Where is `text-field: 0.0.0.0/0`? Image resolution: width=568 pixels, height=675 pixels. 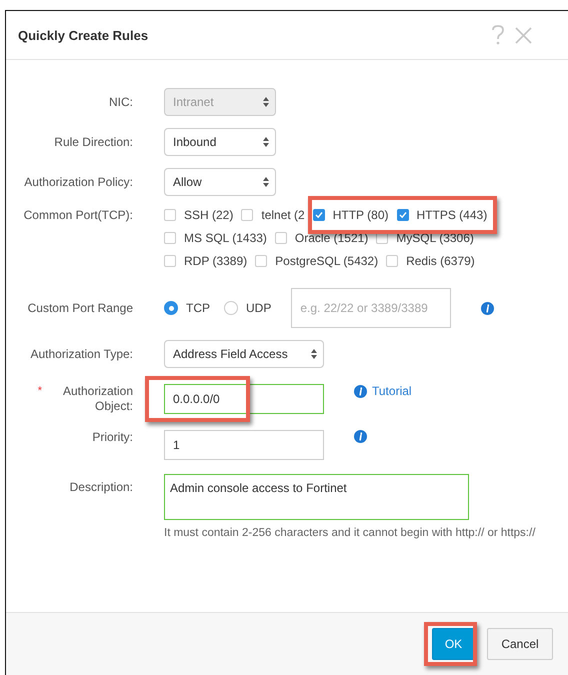 text-field: 0.0.0.0/0 is located at coordinates (244, 399).